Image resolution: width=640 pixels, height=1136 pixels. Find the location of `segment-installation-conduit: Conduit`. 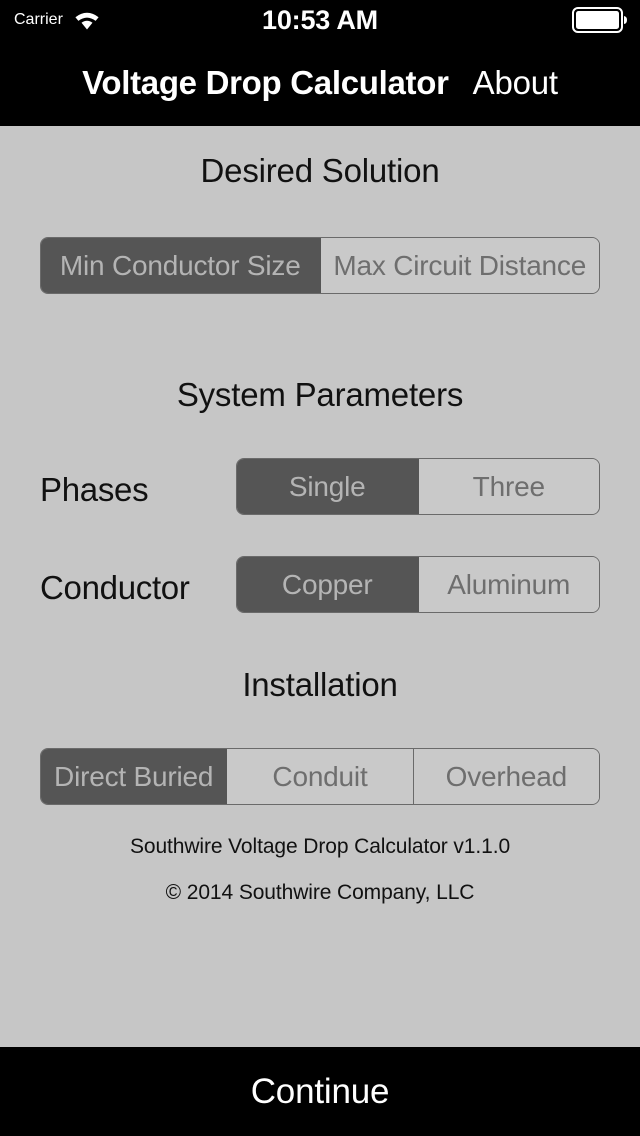

segment-installation-conduit: Conduit is located at coordinates (320, 776).